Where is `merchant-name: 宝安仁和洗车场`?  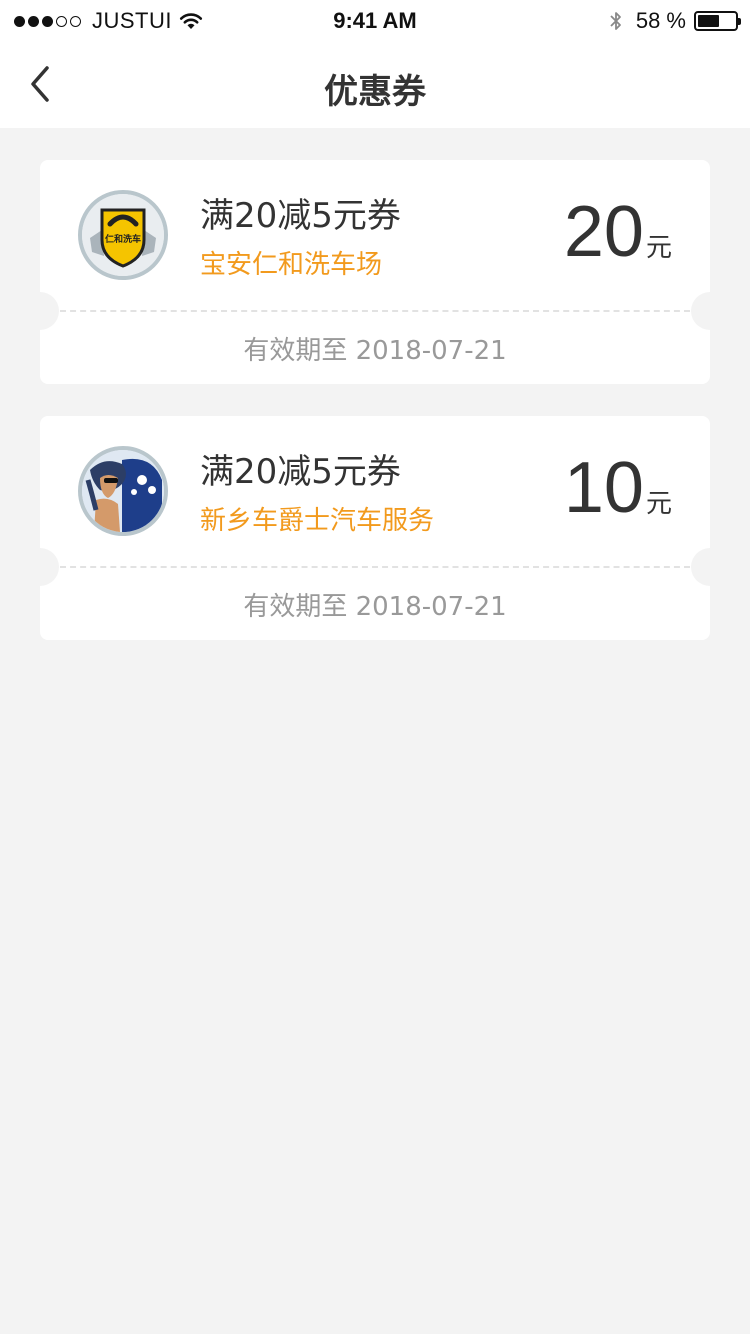
merchant-name: 宝安仁和洗车场 is located at coordinates (291, 265).